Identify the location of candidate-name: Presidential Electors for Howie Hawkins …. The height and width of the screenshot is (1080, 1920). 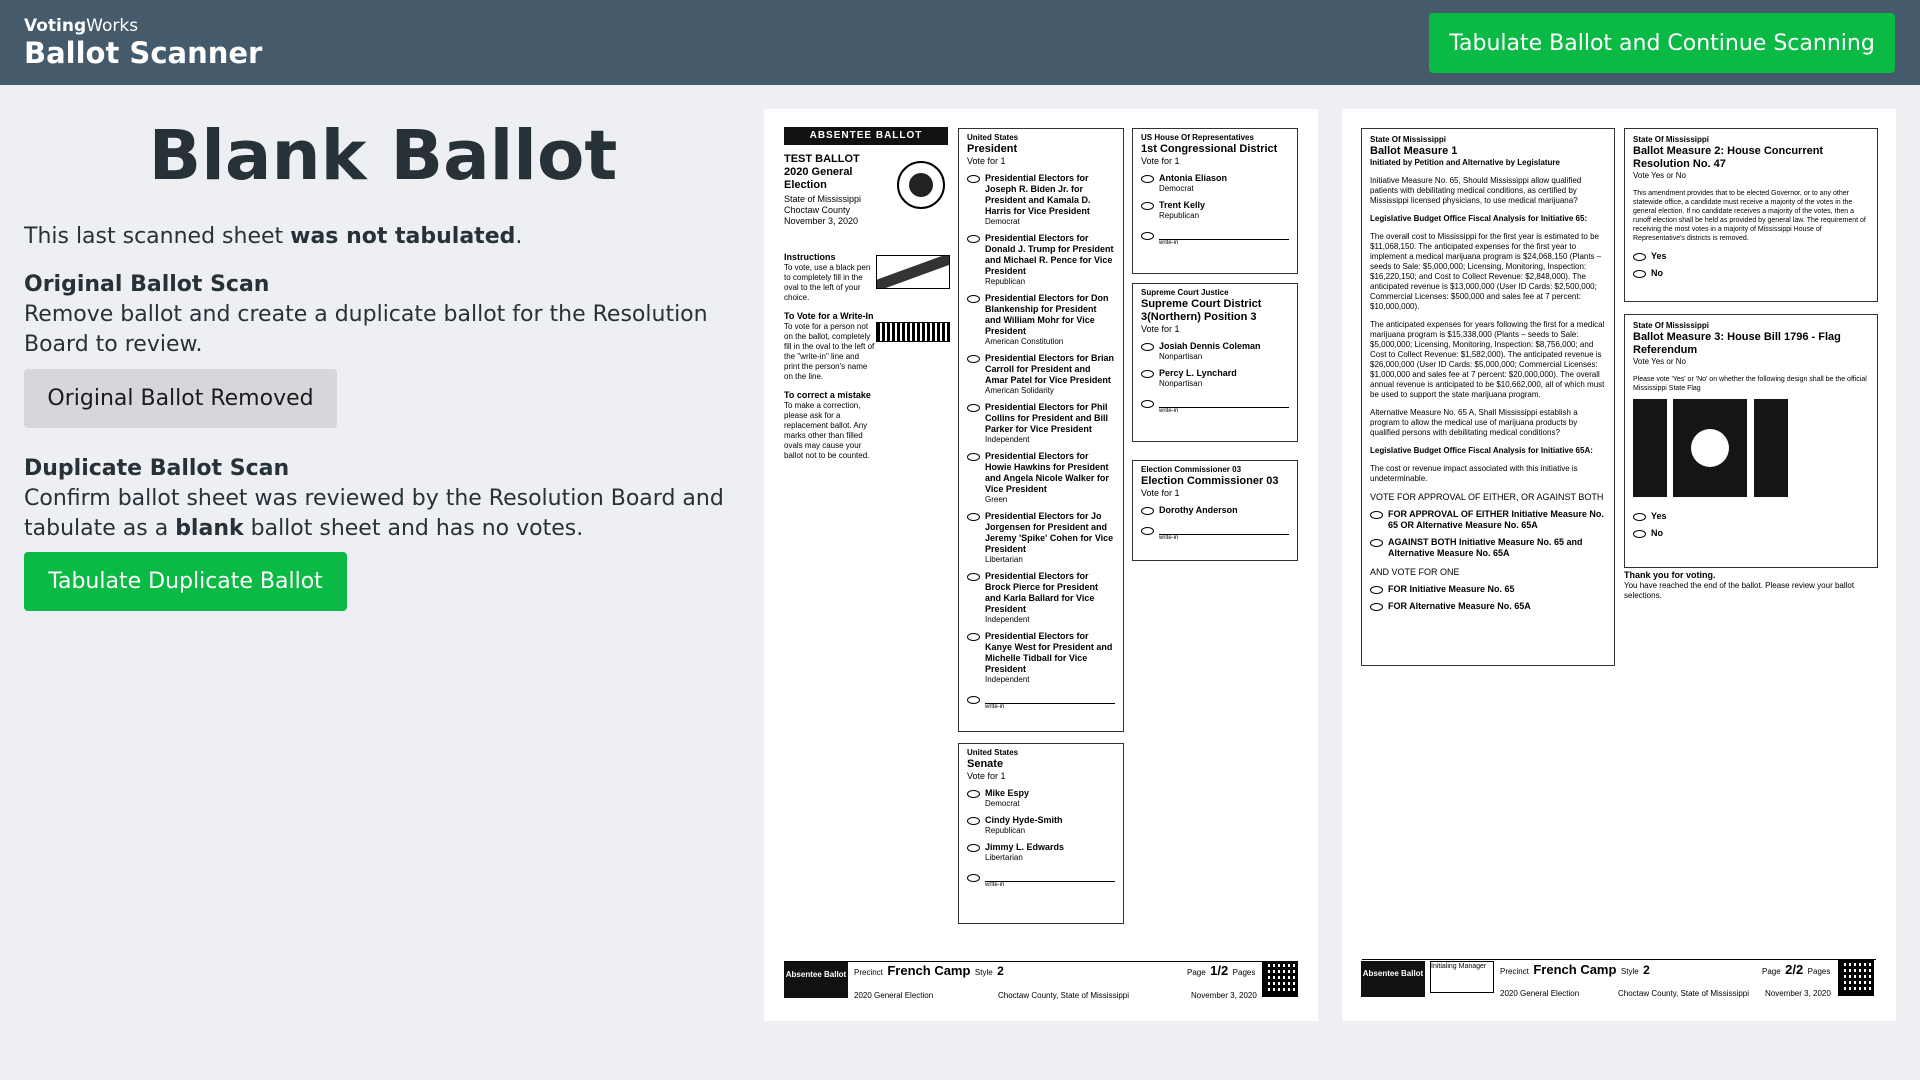
(1047, 472).